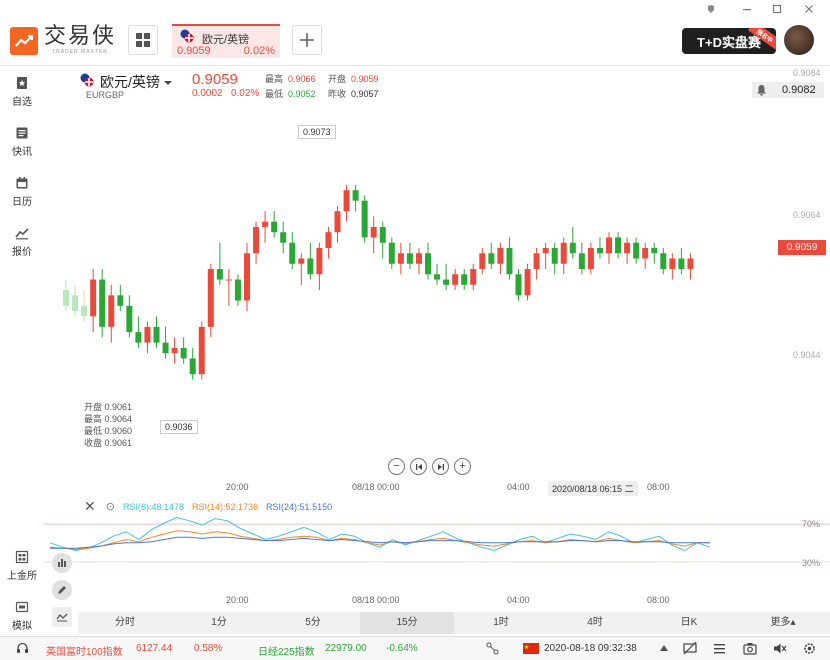 This screenshot has height=660, width=830. I want to click on network-icon, so click(492, 648).